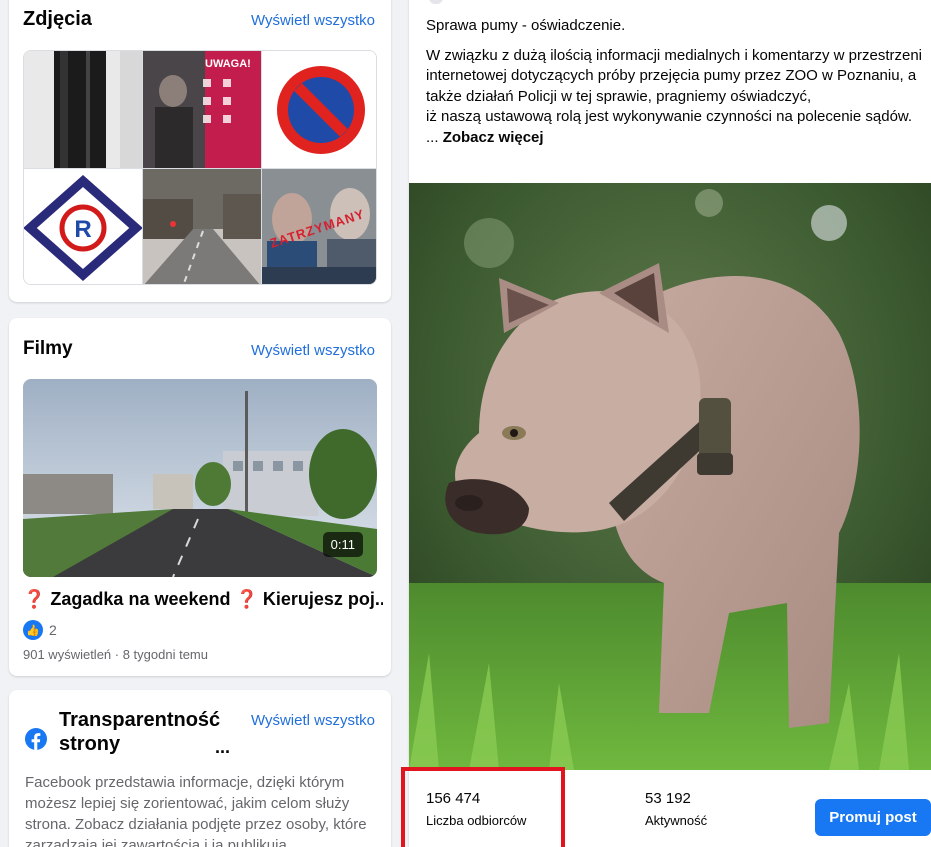 The width and height of the screenshot is (931, 847). Describe the element at coordinates (313, 350) in the screenshot. I see `videos-see-all-link: Wyświetl wszystko` at that location.